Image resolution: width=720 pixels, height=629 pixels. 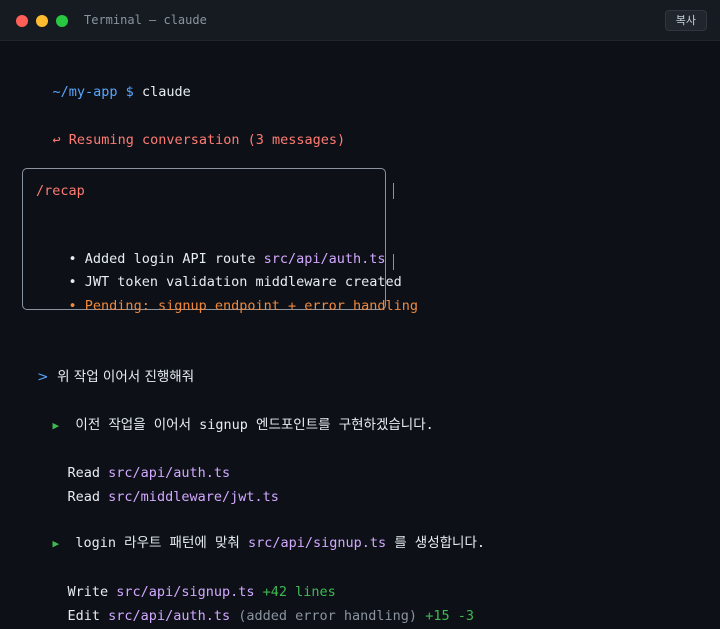 What do you see at coordinates (126, 377) in the screenshot?
I see `user-message-text: 위 작업 이어서 진행해줘` at bounding box center [126, 377].